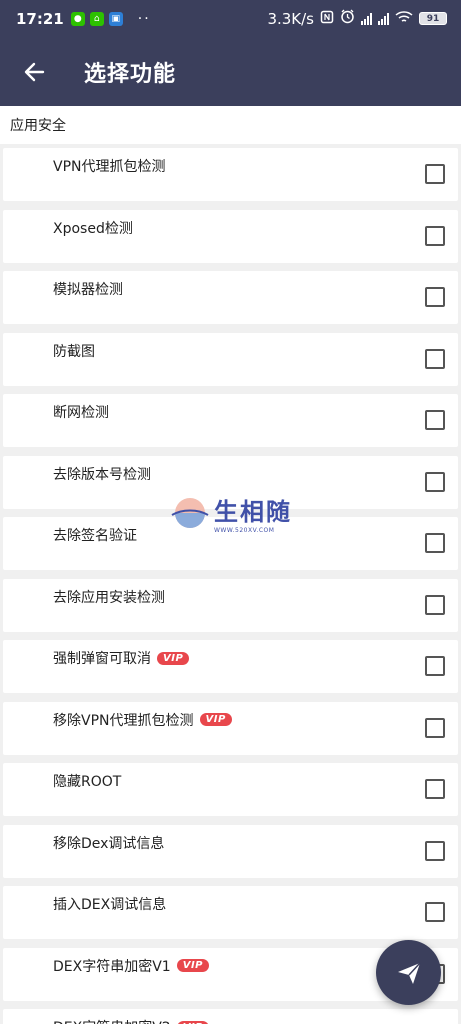  Describe the element at coordinates (112, 966) in the screenshot. I see `item-label-text: DEX字符串加密V1` at that location.